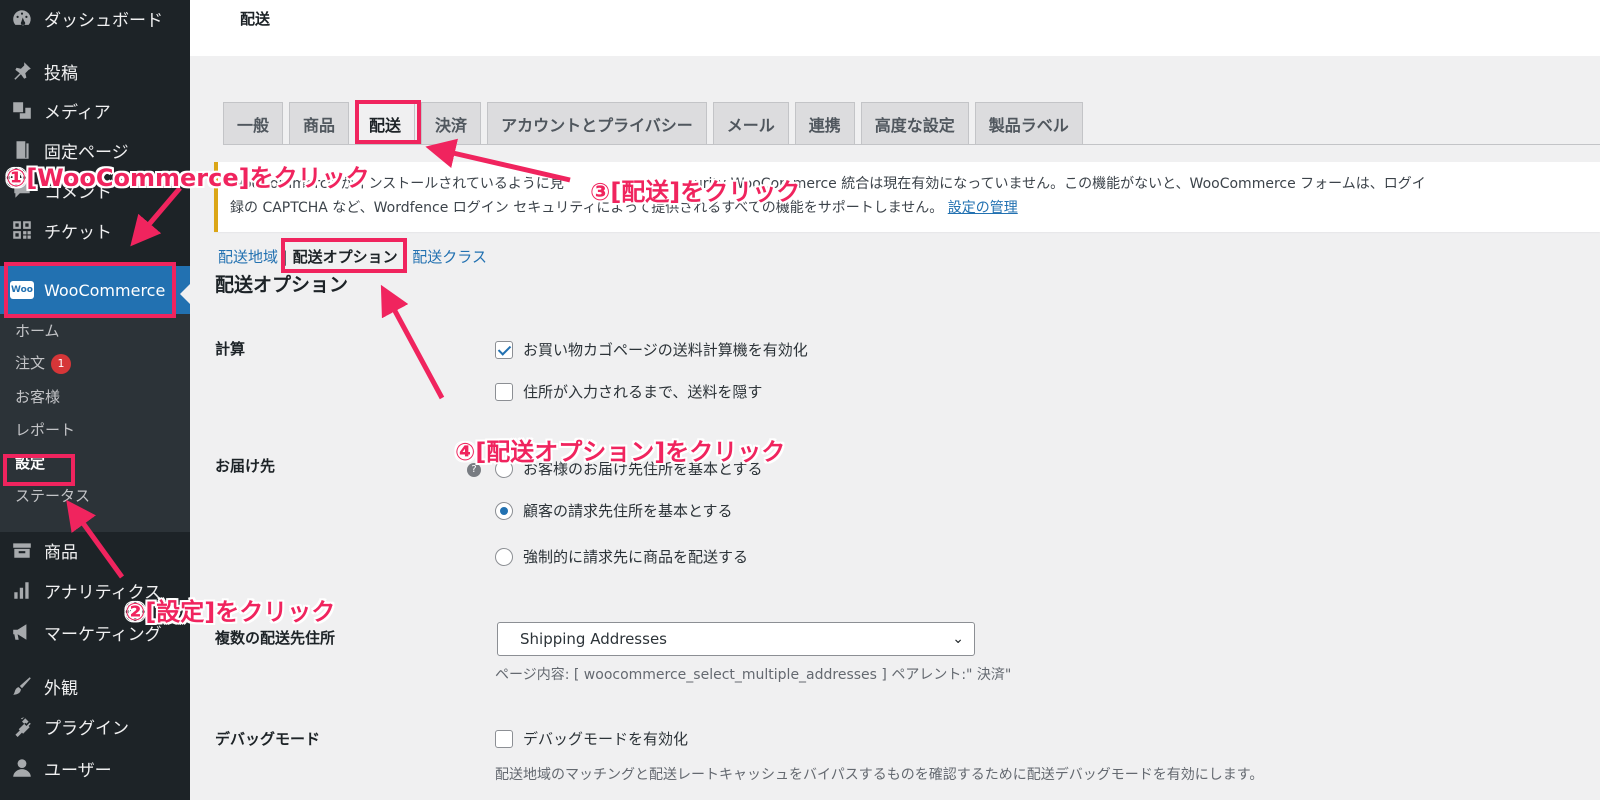 The image size is (1600, 800). I want to click on option-label: デバッグモードを有効化, so click(606, 739).